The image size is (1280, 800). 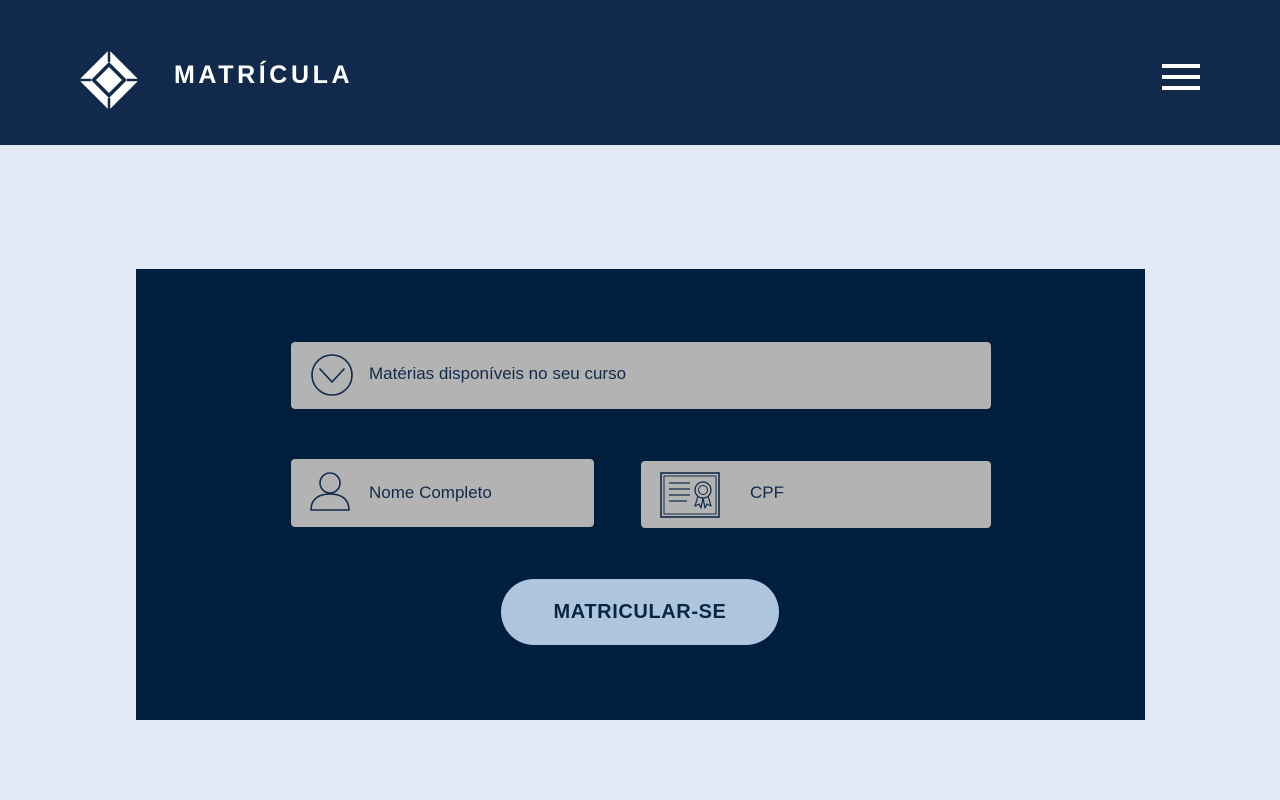 What do you see at coordinates (498, 373) in the screenshot?
I see `subjects-dropdown-label: Matérias disponíveis no seu curso` at bounding box center [498, 373].